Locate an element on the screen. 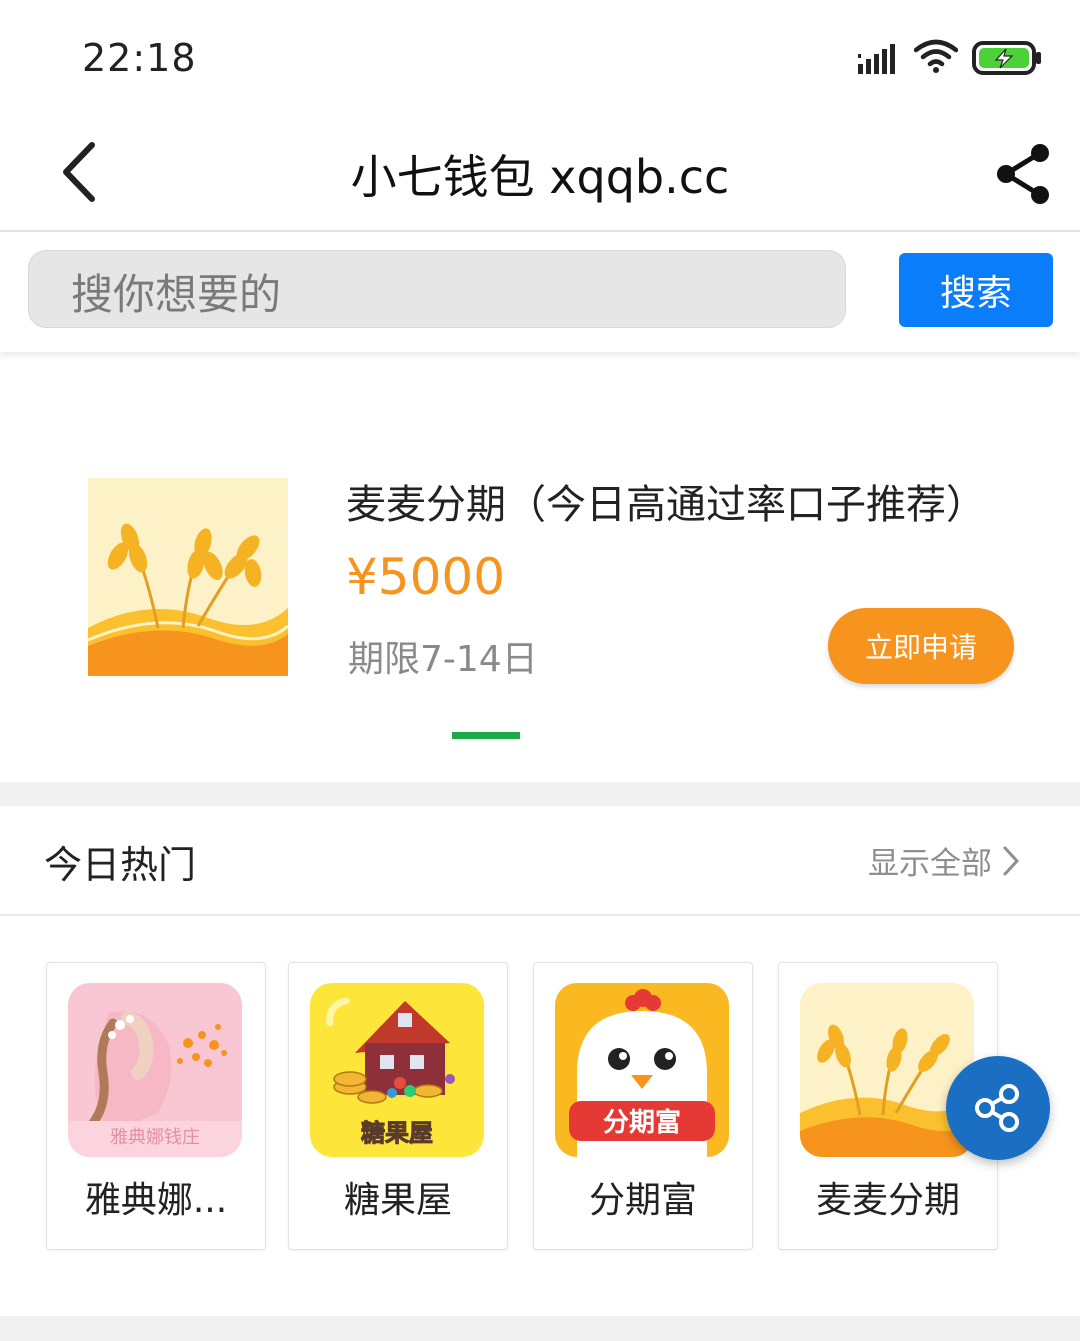 This screenshot has width=1080, height=1341. chicken-logo: 分期富 is located at coordinates (642, 1070).